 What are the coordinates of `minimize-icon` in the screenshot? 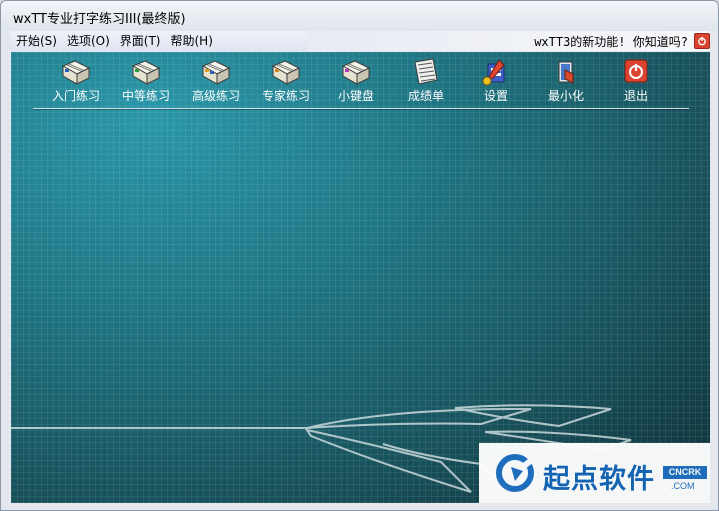 It's located at (566, 72).